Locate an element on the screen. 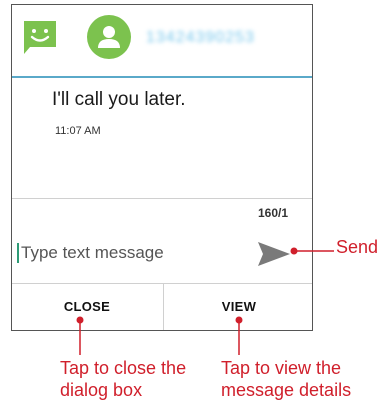 The image size is (391, 404). view-callout: Tap to view the message details is located at coordinates (286, 379).